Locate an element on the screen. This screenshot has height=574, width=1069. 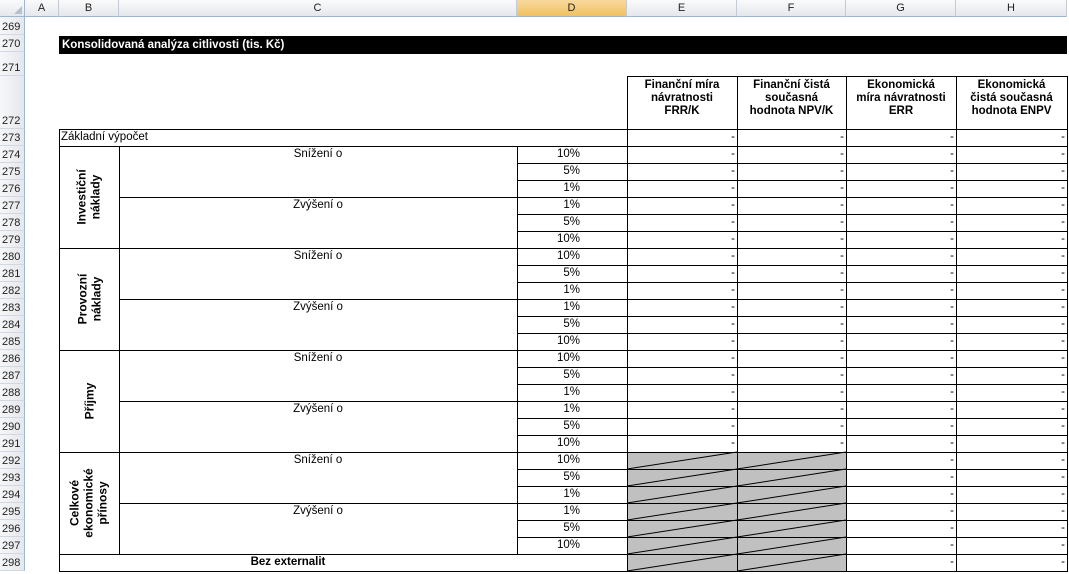
row-header-273: 273 is located at coordinates (12, 137).